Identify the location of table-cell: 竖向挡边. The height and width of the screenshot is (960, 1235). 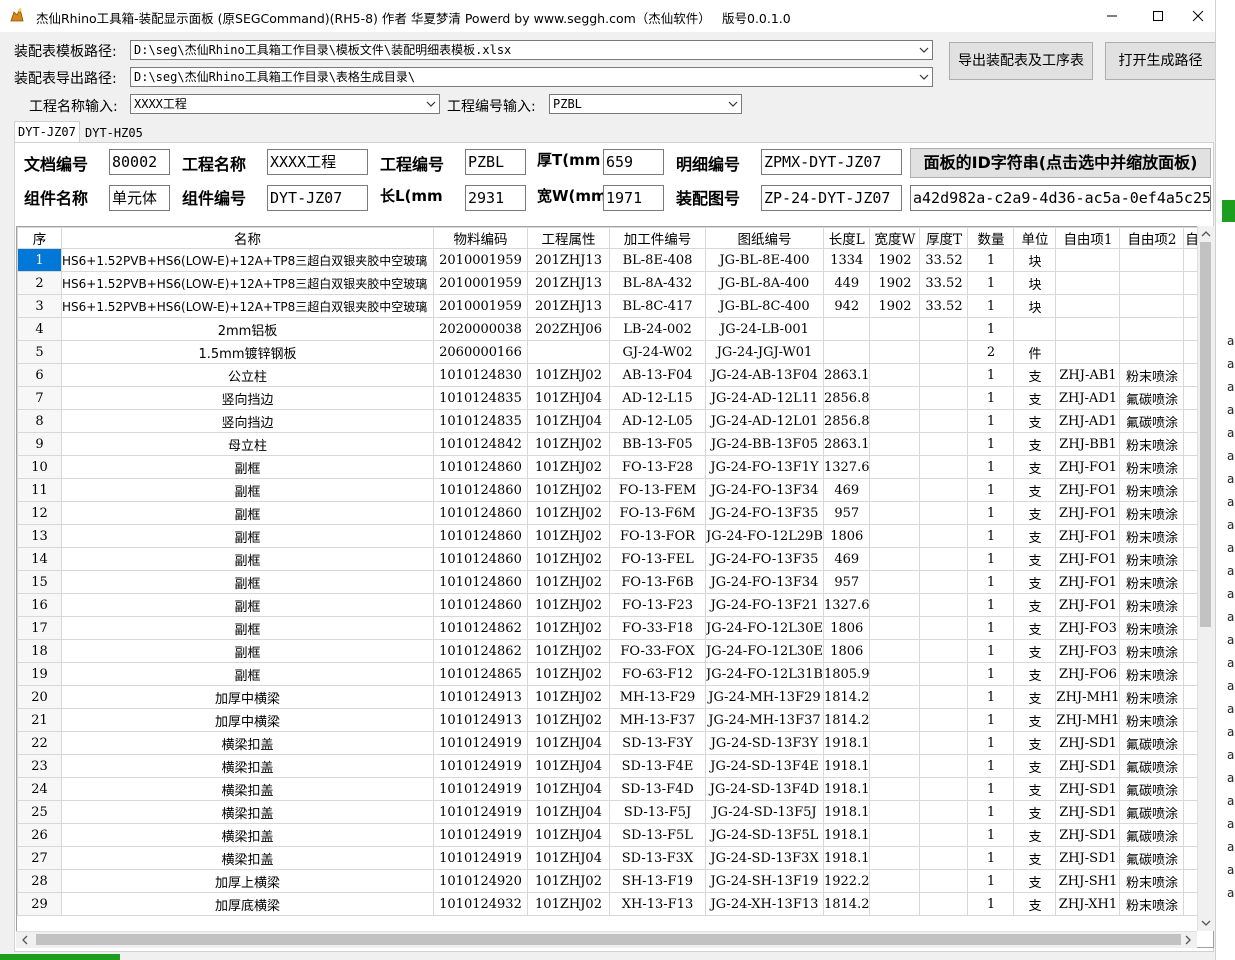
(247, 398).